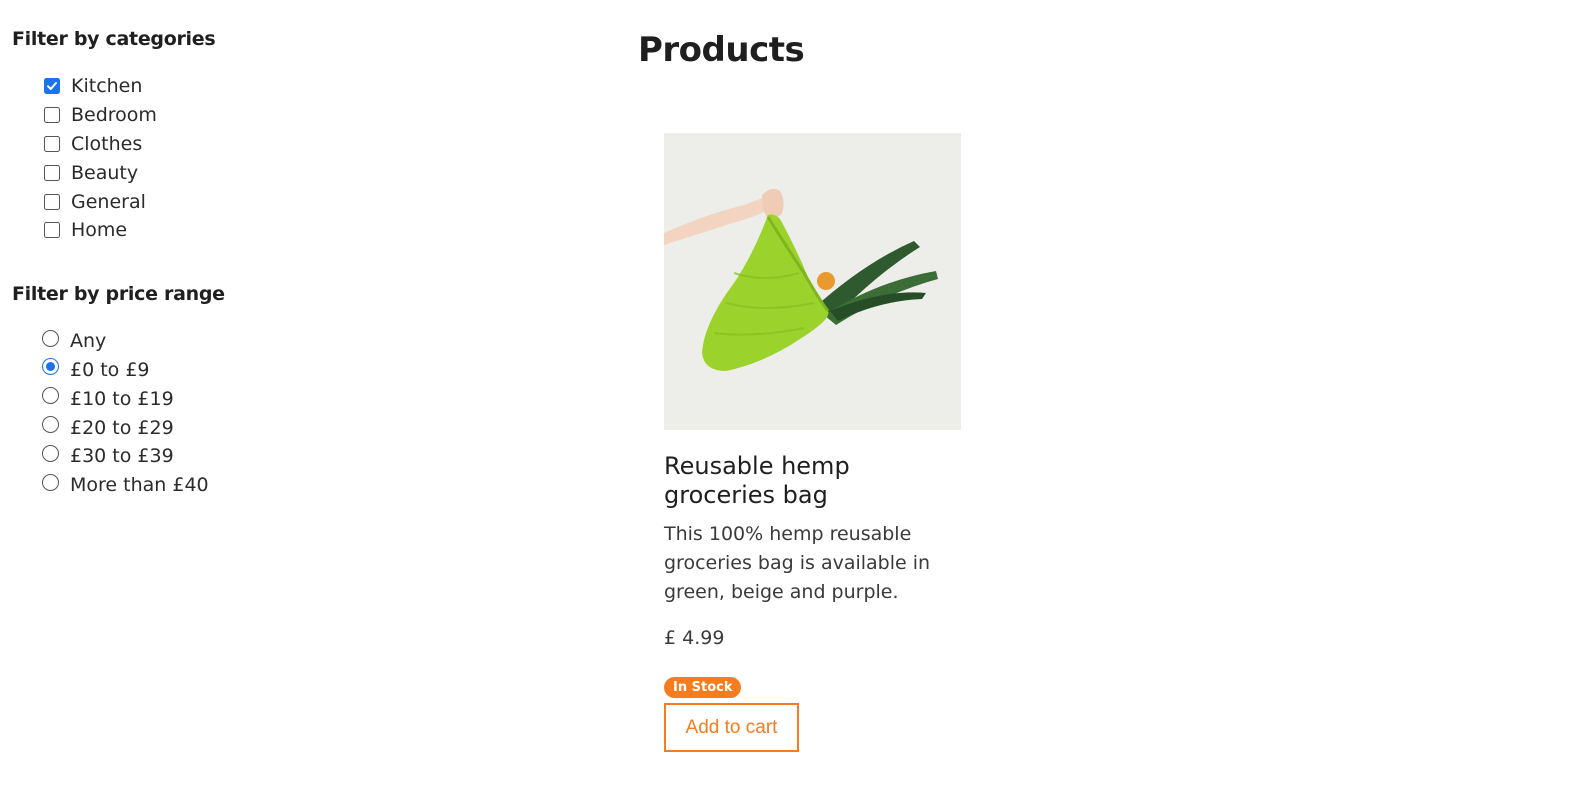 The height and width of the screenshot is (803, 1583). Describe the element at coordinates (187, 370) in the screenshot. I see `price-option-0-9: £0 to £9` at that location.